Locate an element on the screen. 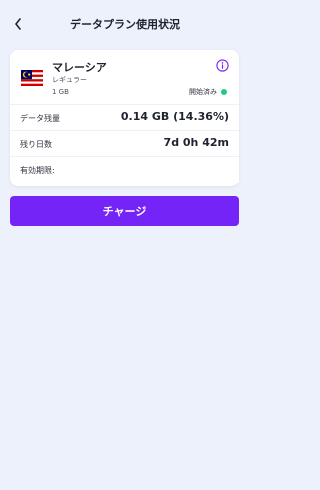  country-name: マレーシア is located at coordinates (79, 67).